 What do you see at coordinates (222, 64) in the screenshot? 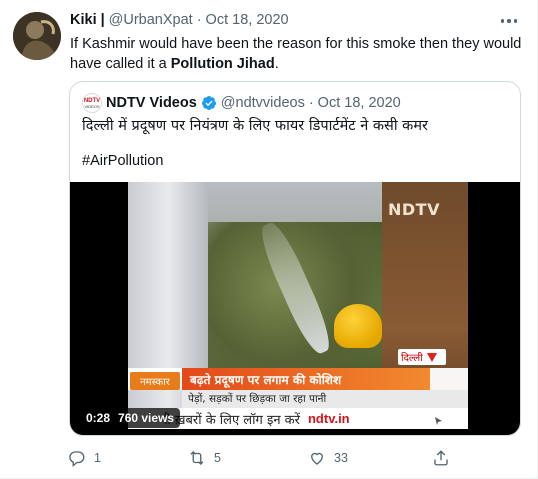
I see `tweet-text-bold: Pollution Jihad` at bounding box center [222, 64].